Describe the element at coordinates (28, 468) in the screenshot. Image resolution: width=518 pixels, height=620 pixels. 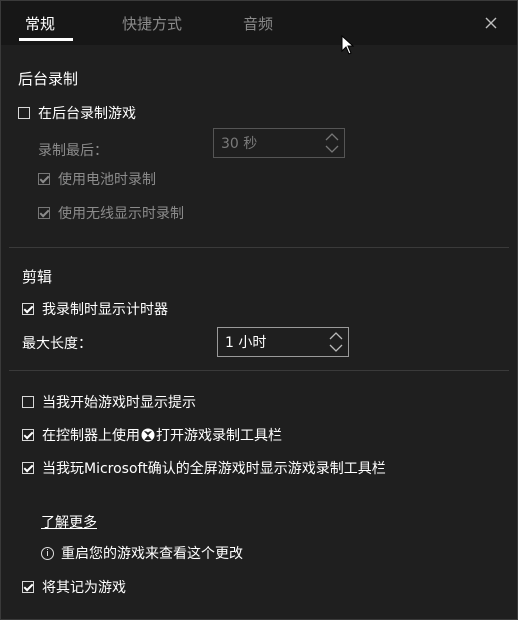
I see `fullscreen-toolbar-checkbox` at that location.